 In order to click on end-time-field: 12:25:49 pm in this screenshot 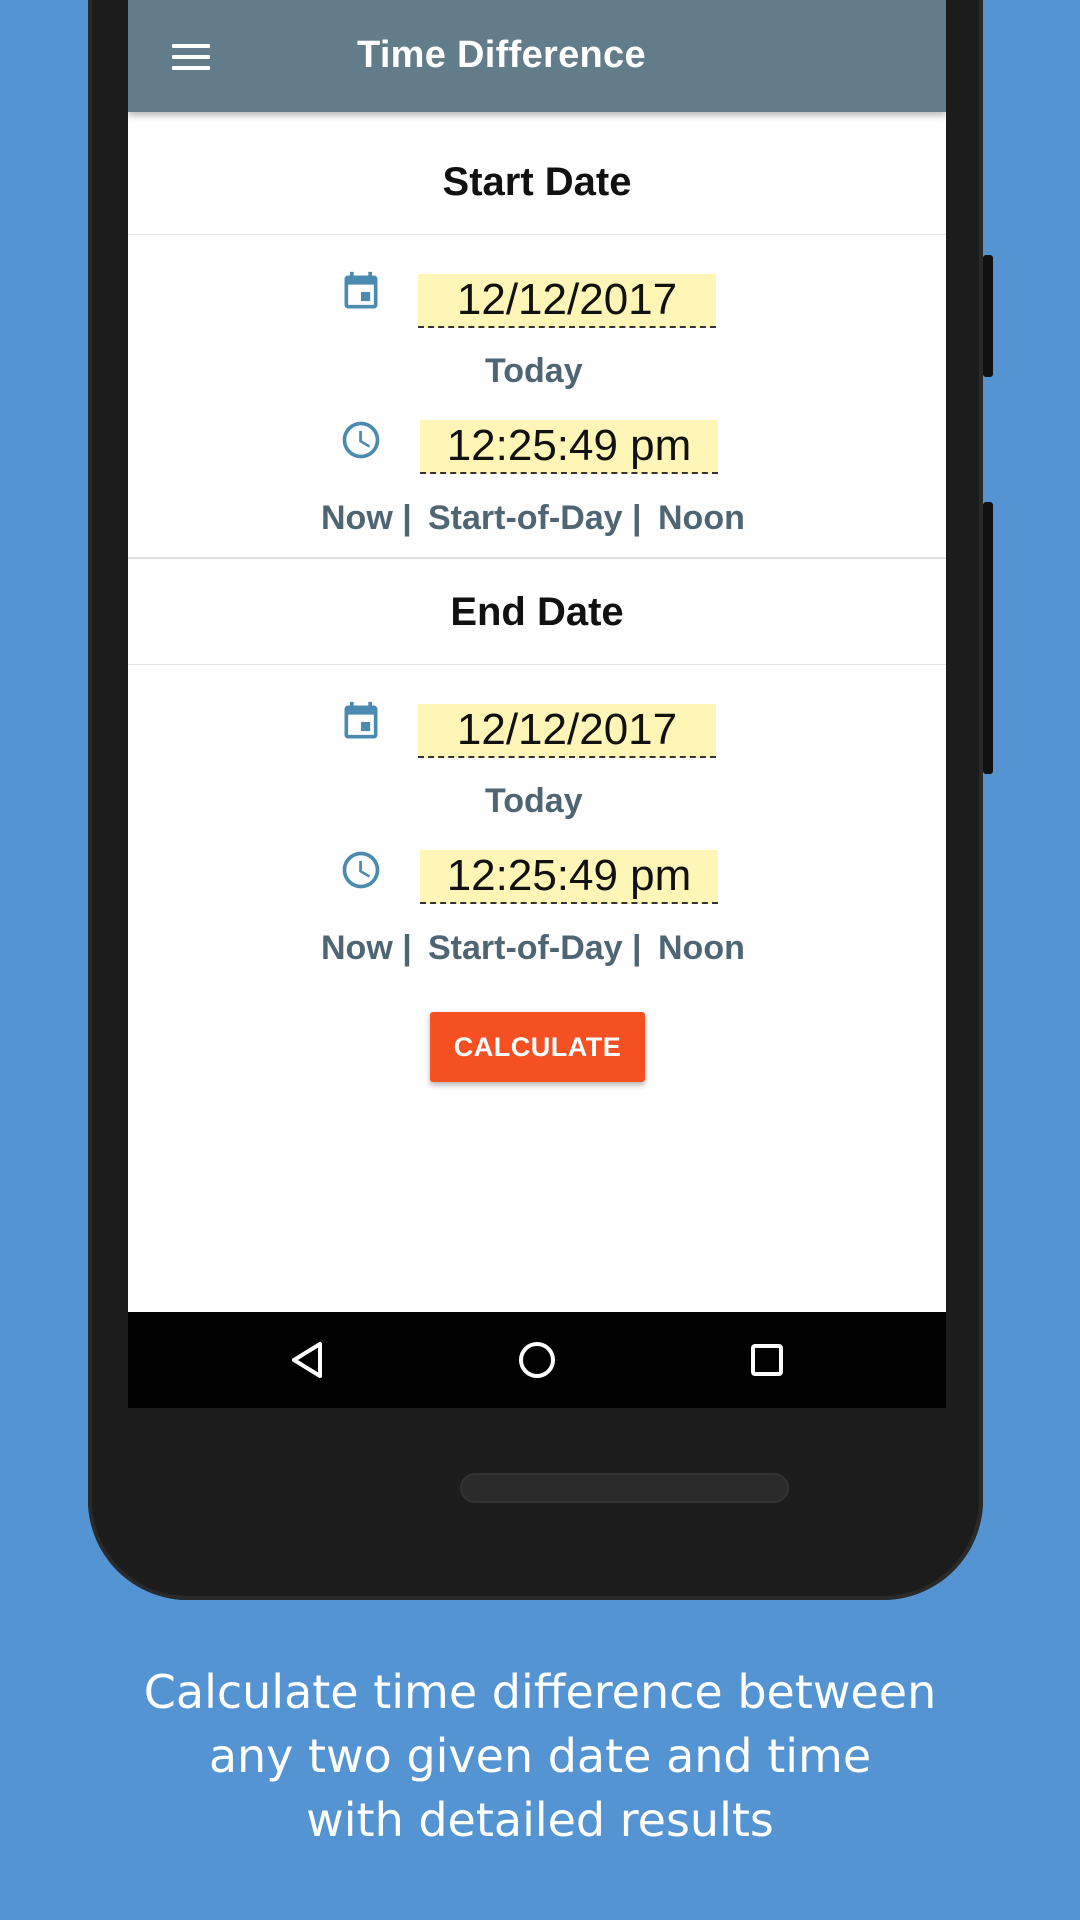, I will do `click(569, 877)`.